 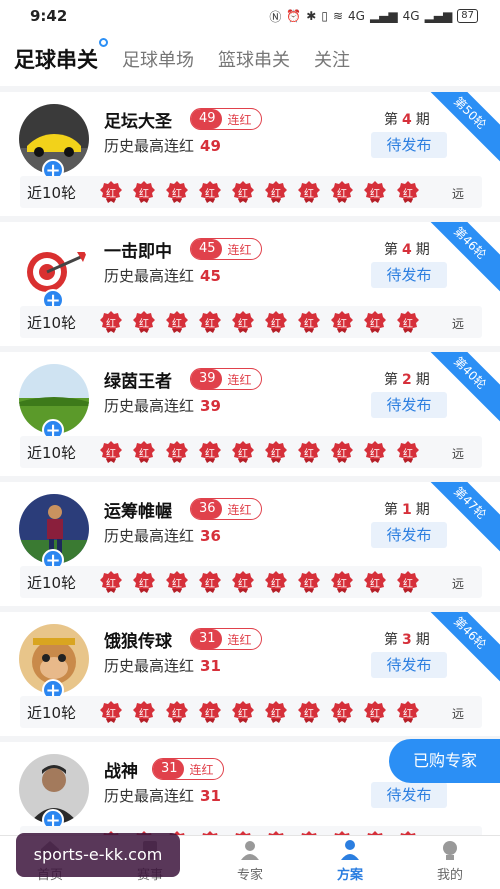 I want to click on wifi-icon: ≋, so click(x=338, y=16).